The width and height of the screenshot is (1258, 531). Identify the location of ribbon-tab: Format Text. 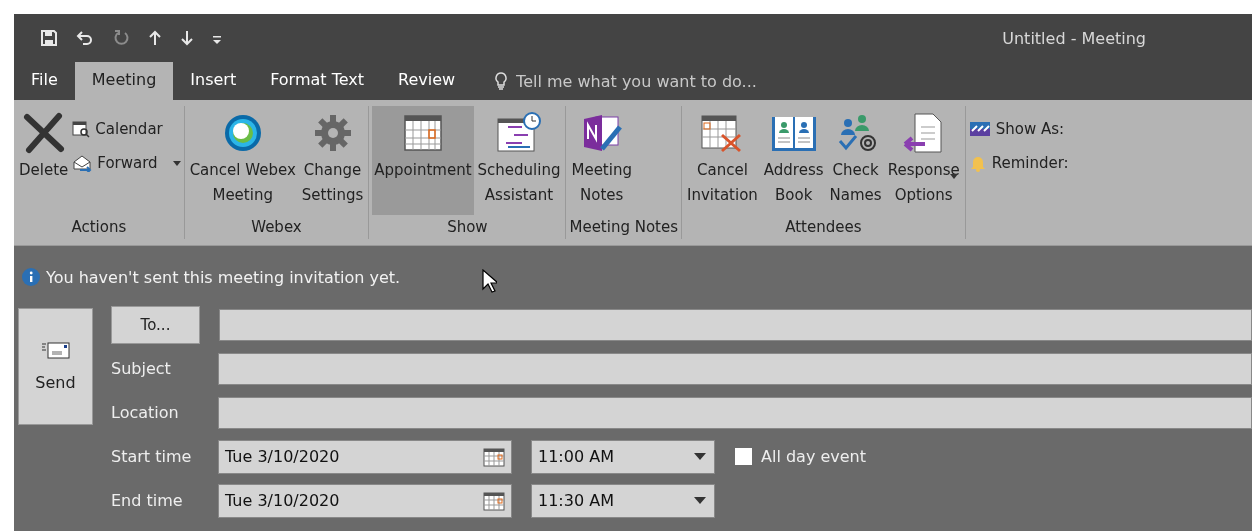
(317, 81).